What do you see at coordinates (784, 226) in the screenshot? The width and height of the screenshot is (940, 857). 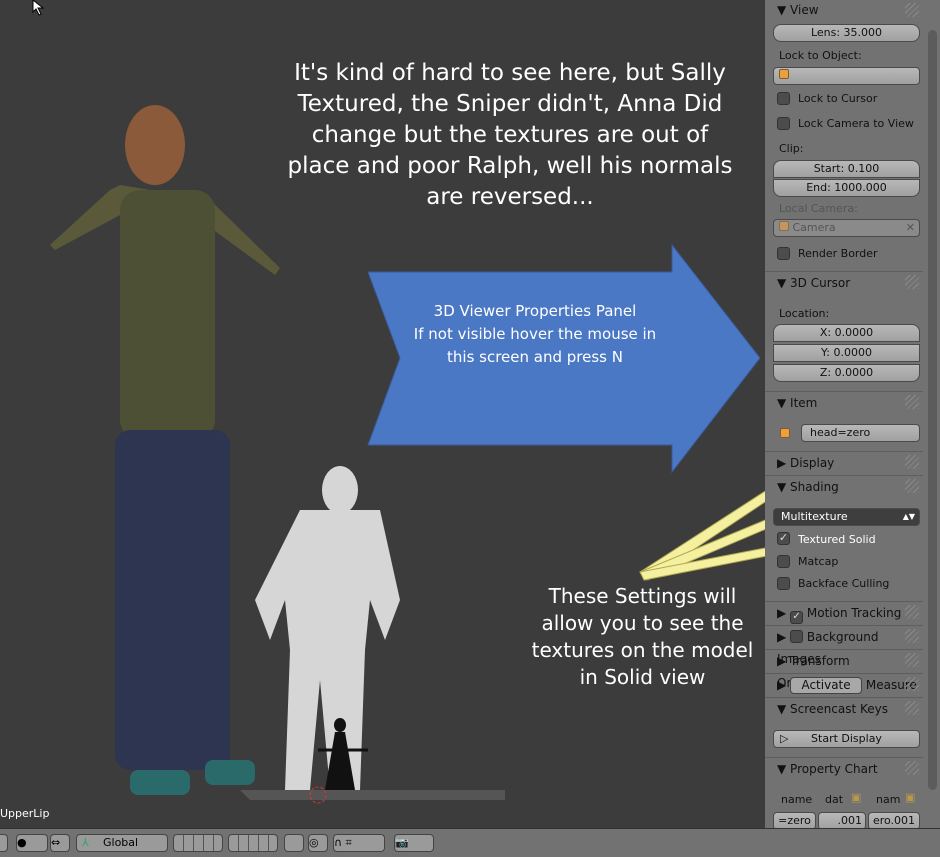 I see `camera-cube-icon` at bounding box center [784, 226].